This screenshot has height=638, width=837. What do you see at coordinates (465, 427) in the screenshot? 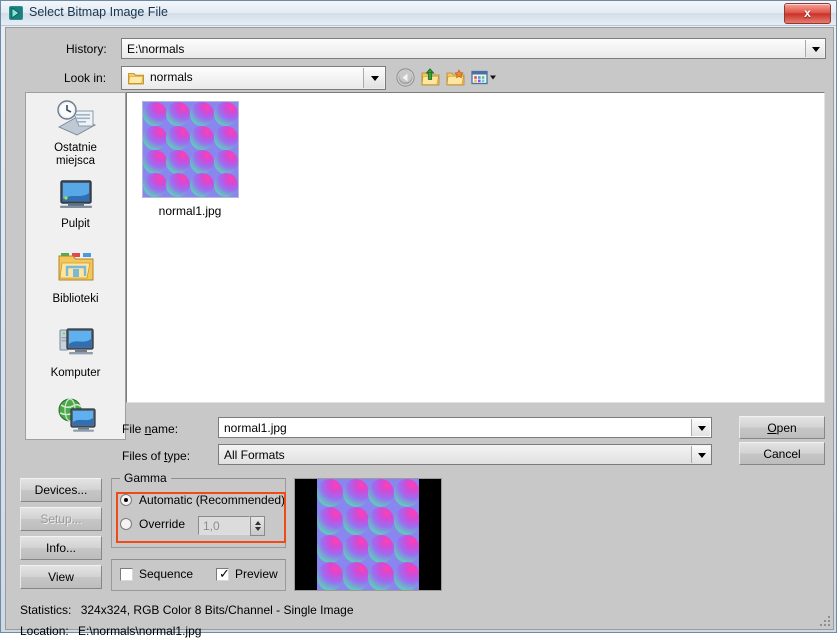
I see `filename-combobox: normal1.jpg` at bounding box center [465, 427].